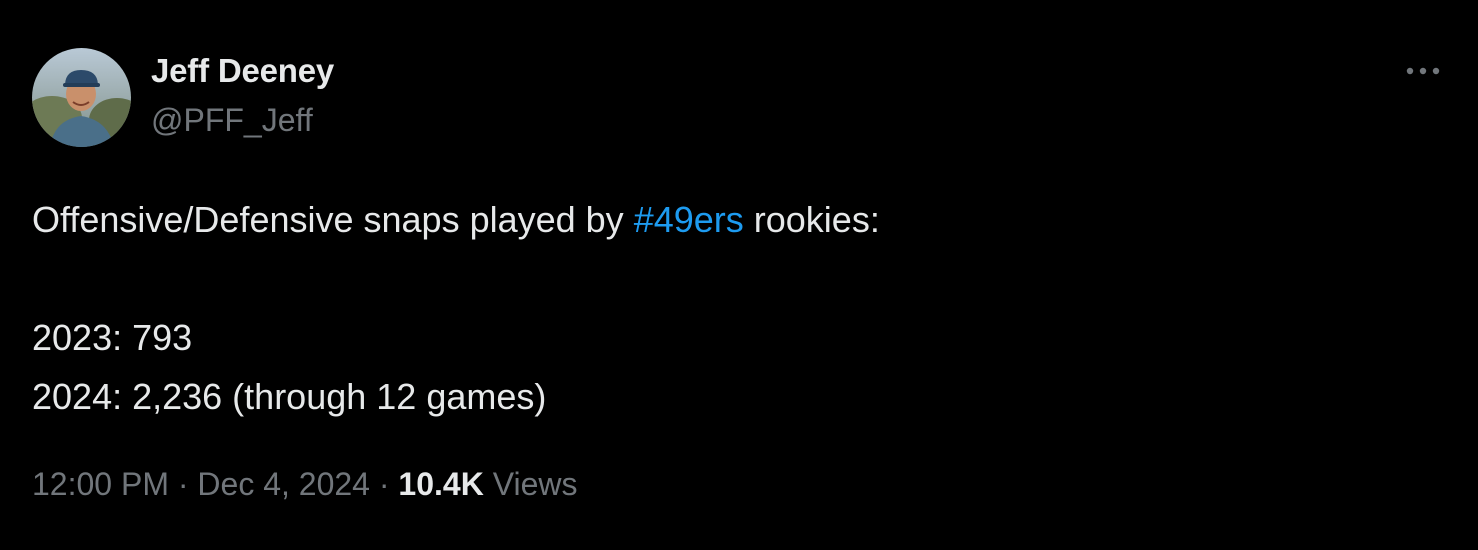 The width and height of the screenshot is (1478, 550). What do you see at coordinates (530, 484) in the screenshot?
I see `views-label: Views` at bounding box center [530, 484].